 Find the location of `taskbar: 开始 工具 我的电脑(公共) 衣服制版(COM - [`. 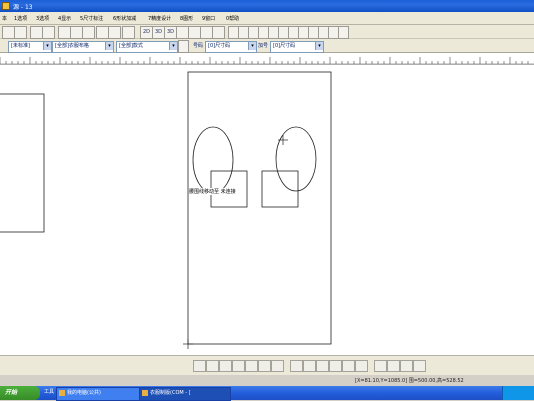

taskbar: 开始 工具 我的电脑(公共) 衣服制版(COM - [ is located at coordinates (267, 393).